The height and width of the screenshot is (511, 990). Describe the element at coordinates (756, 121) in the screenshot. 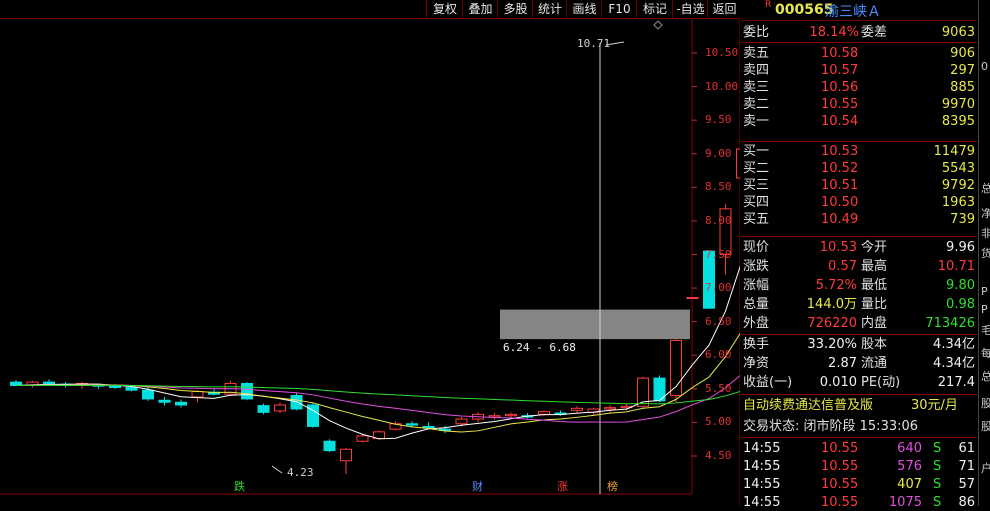

I see `ask-label: 卖一` at that location.